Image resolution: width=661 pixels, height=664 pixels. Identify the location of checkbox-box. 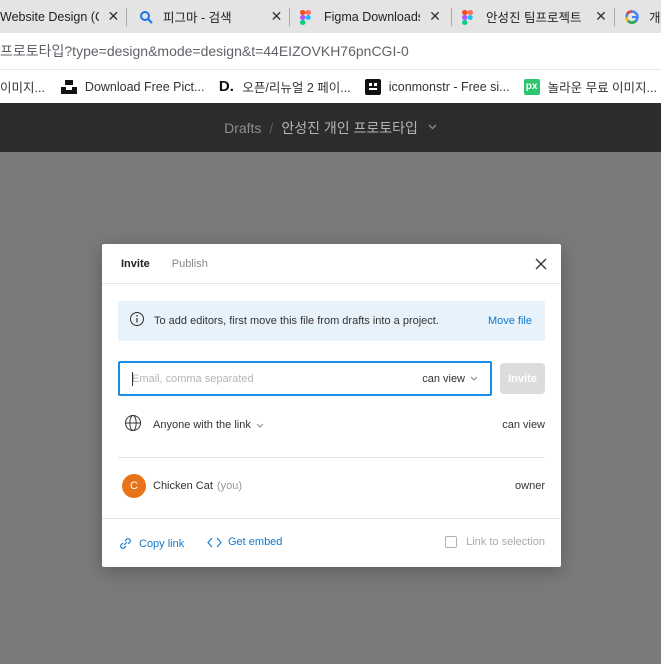
(451, 542).